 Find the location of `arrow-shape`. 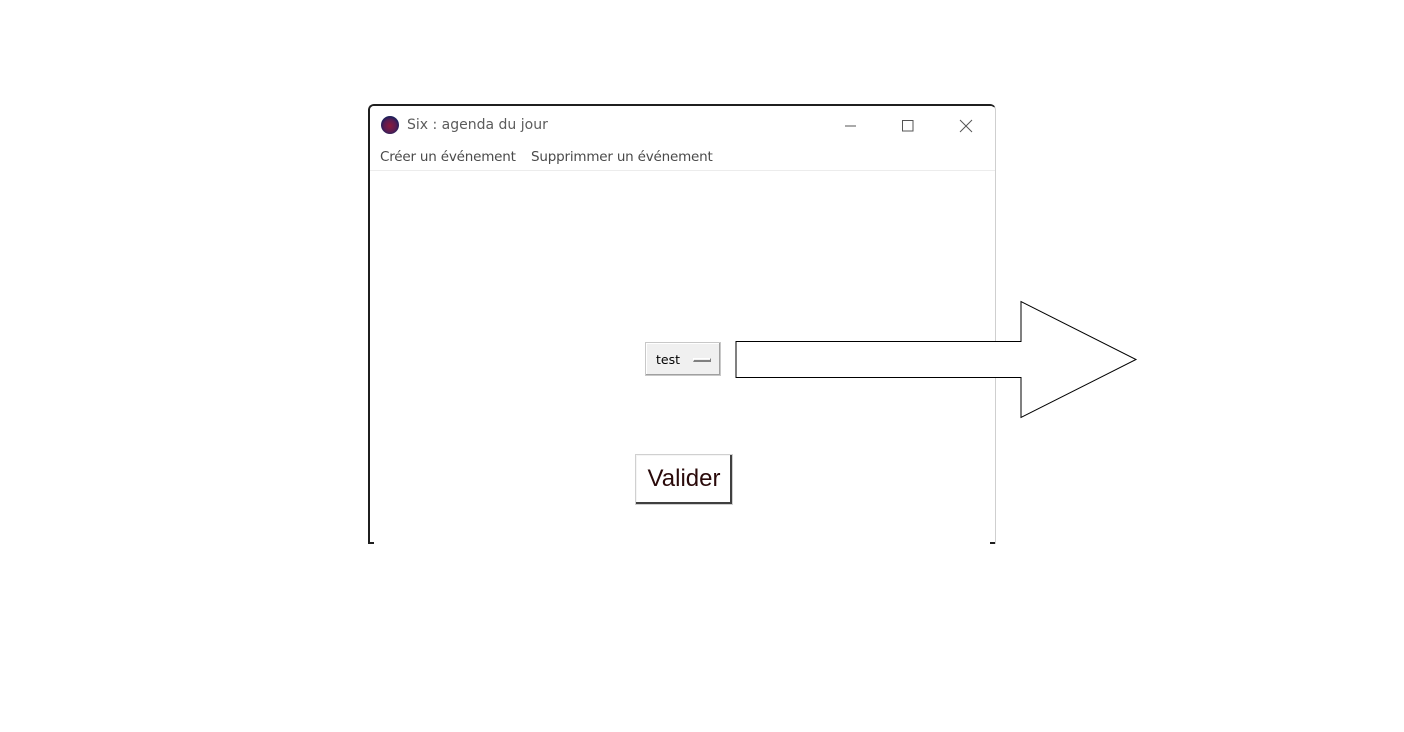

arrow-shape is located at coordinates (936, 359).